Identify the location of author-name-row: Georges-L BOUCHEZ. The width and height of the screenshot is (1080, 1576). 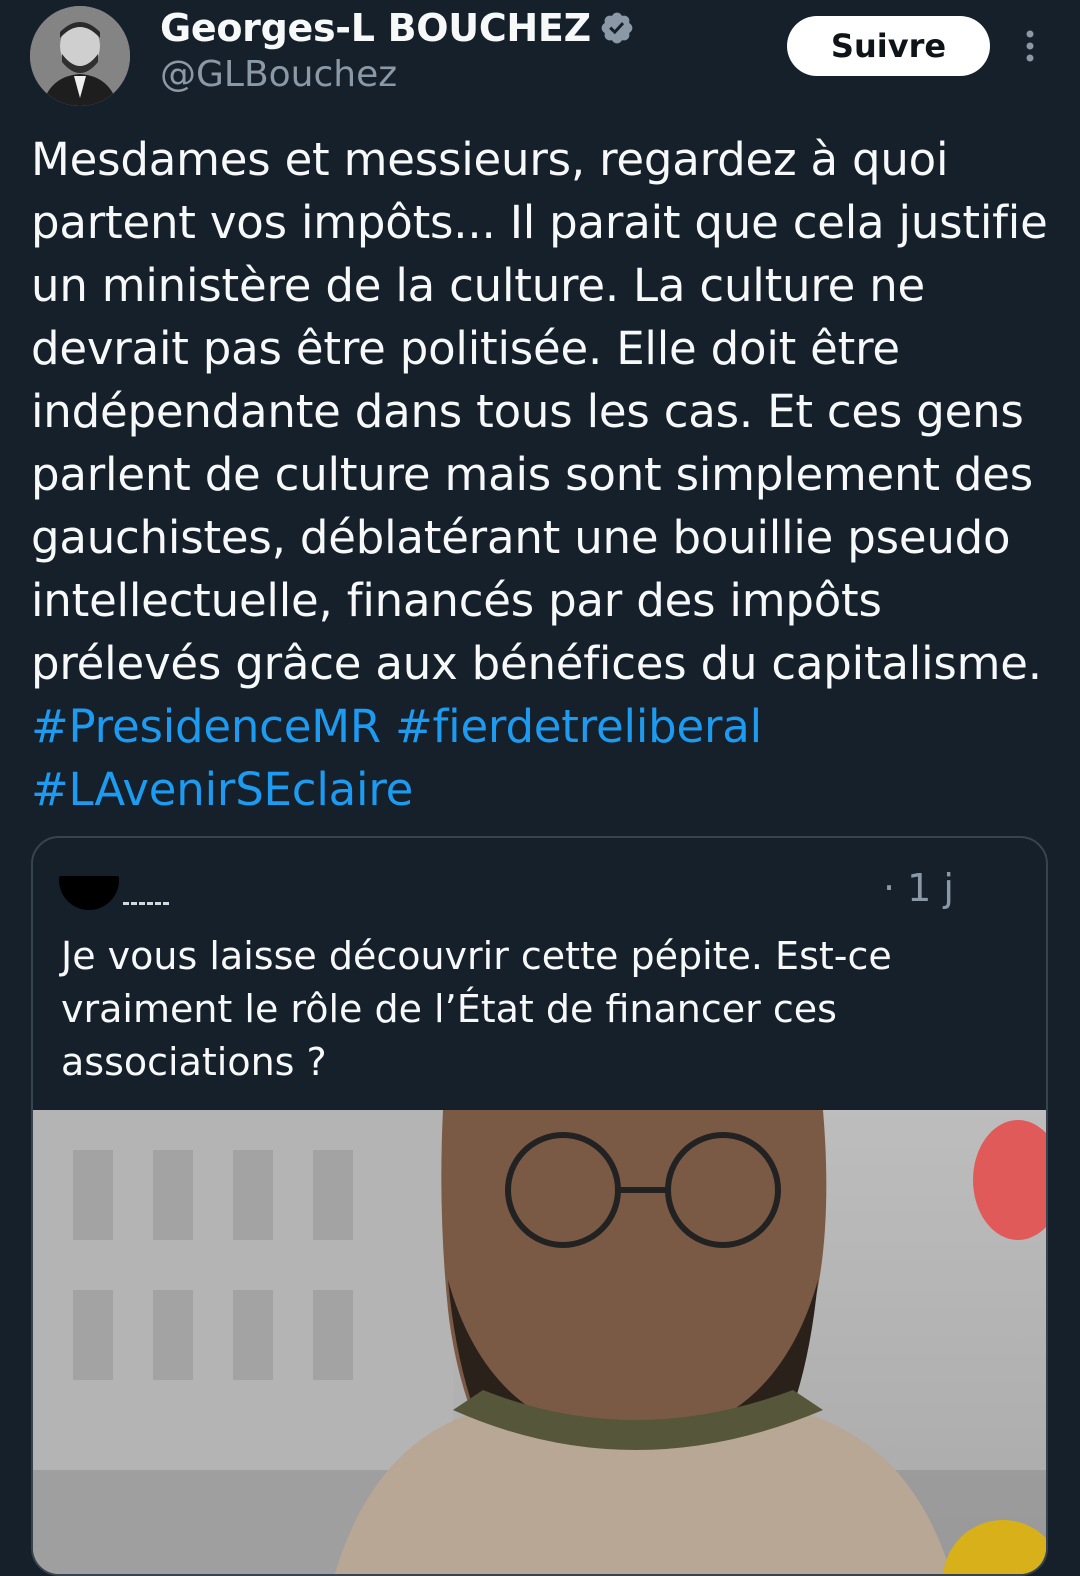
(397, 28).